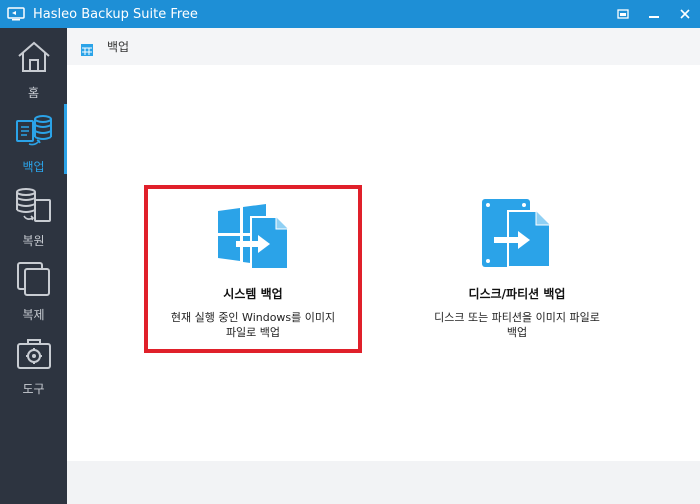  What do you see at coordinates (34, 59) in the screenshot?
I see `home-icon` at bounding box center [34, 59].